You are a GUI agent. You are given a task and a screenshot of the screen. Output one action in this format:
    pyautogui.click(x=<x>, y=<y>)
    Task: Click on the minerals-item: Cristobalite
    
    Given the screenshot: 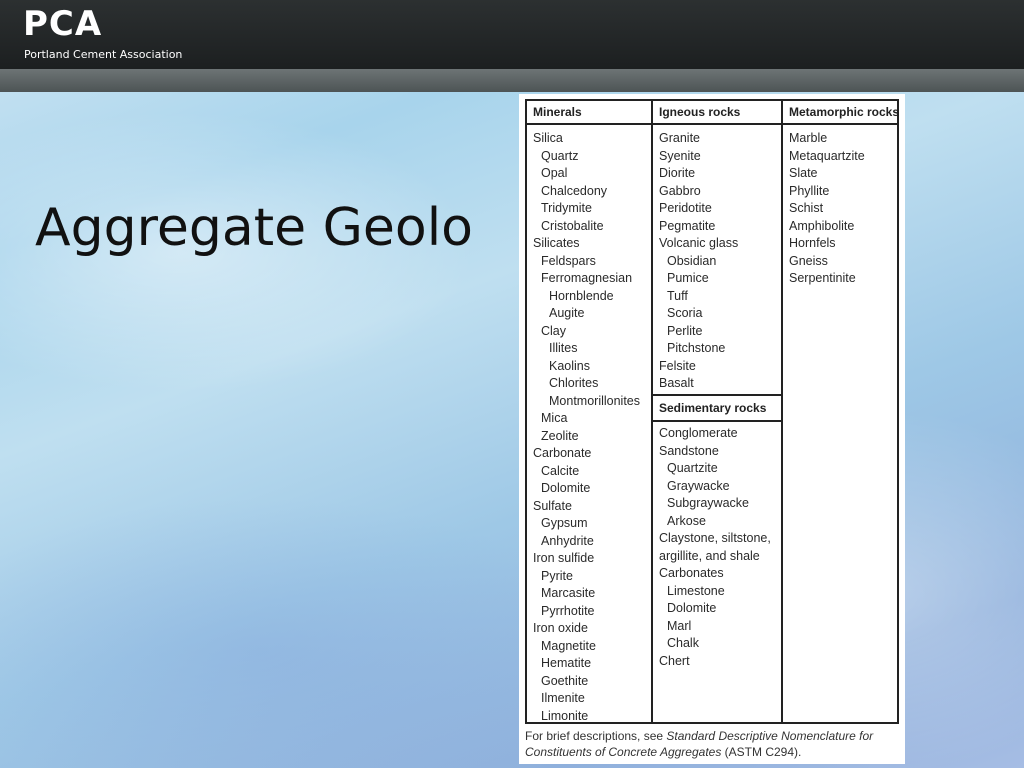 What is the action you would take?
    pyautogui.click(x=572, y=225)
    